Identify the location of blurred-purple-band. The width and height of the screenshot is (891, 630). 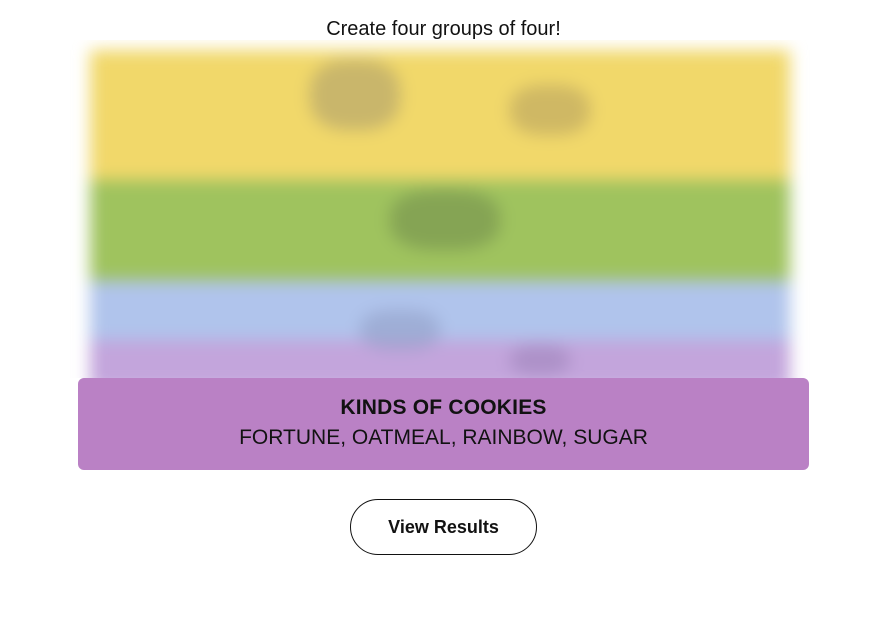
(440, 359).